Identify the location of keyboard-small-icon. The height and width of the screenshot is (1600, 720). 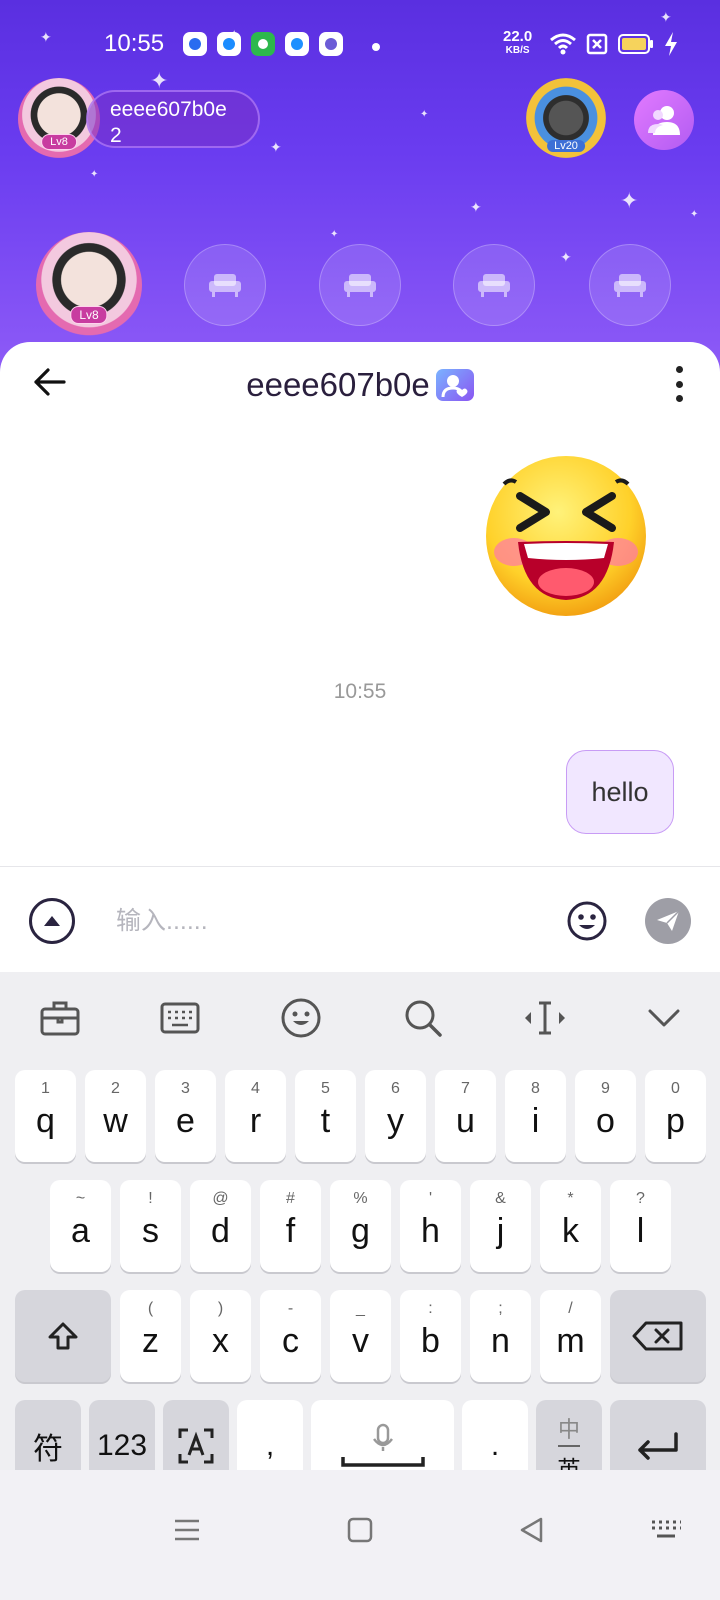
(666, 1529).